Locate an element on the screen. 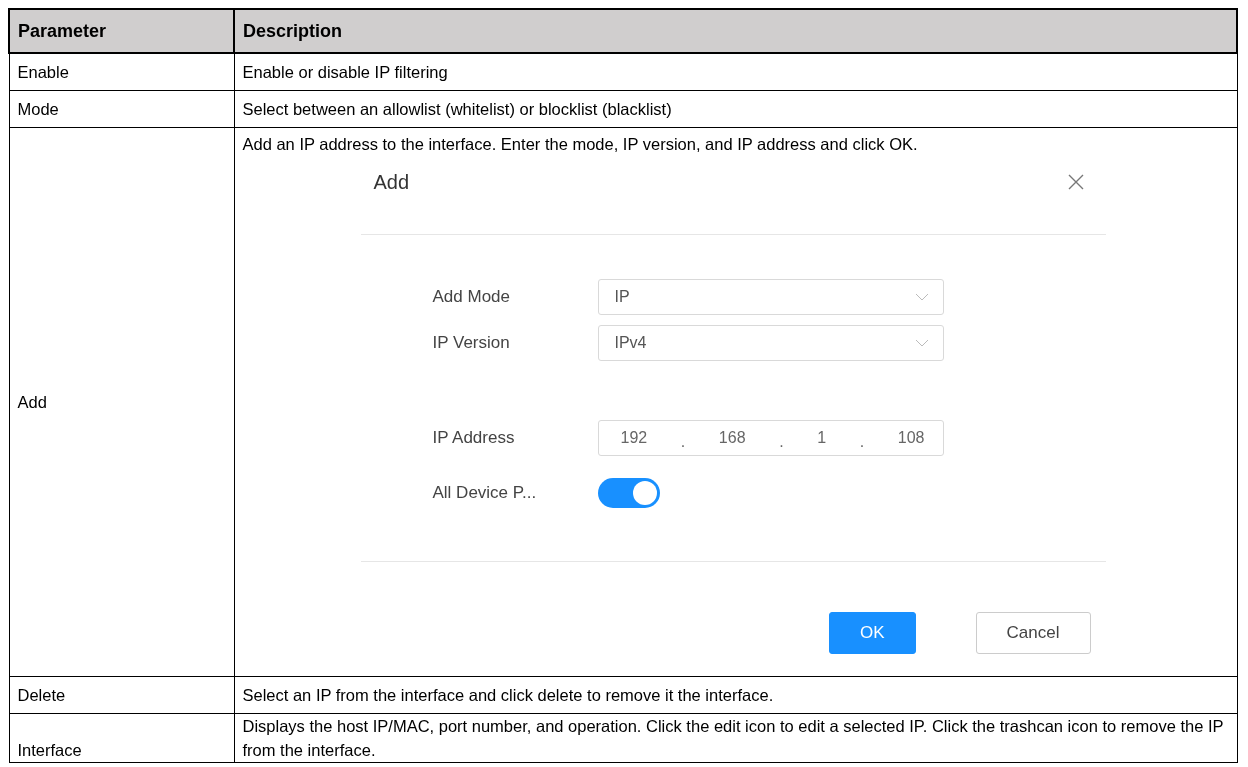 Image resolution: width=1248 pixels, height=767 pixels. table-cell: Enable or disable IP filtering is located at coordinates (735, 72).